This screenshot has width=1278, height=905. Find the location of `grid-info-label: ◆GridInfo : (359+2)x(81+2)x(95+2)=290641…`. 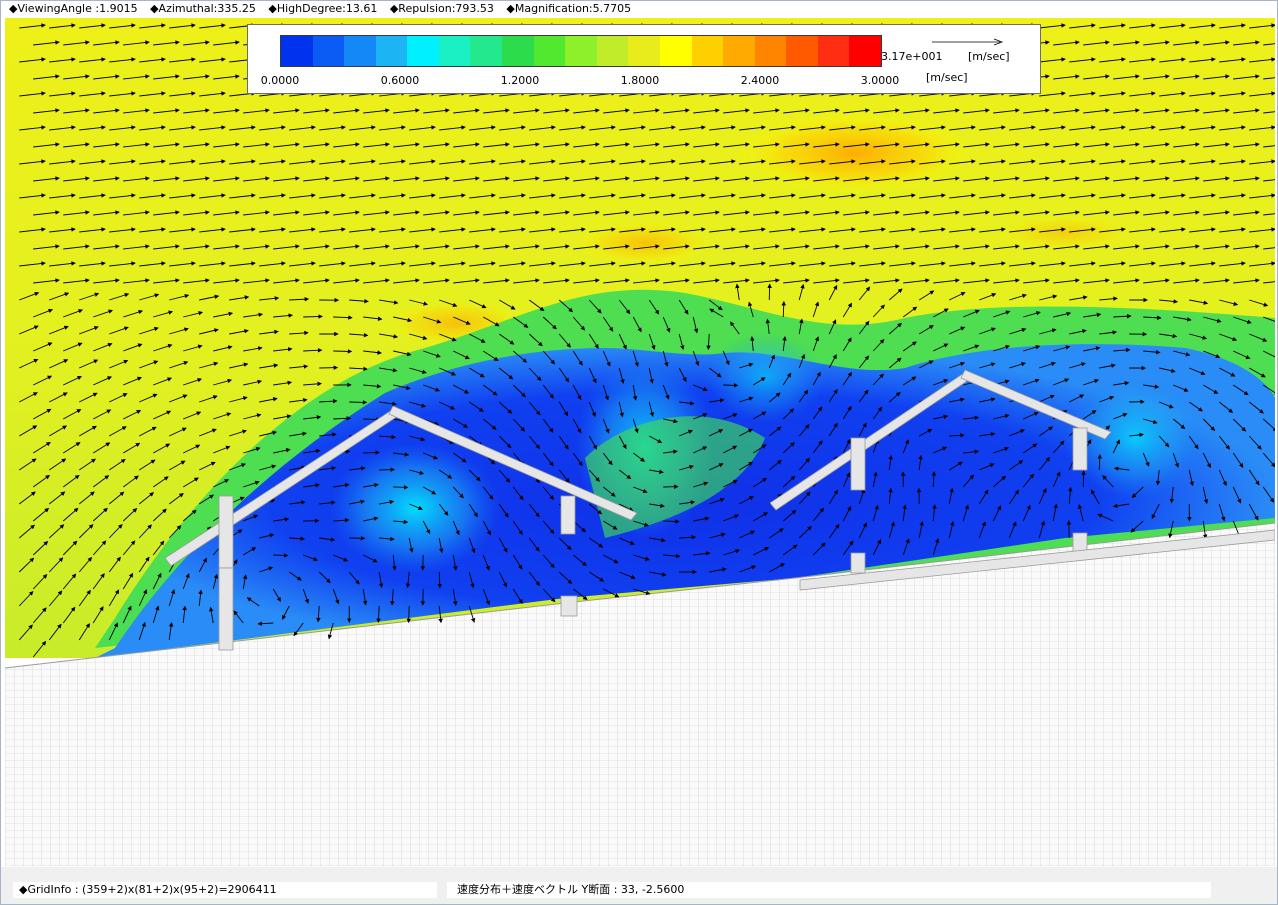

grid-info-label: ◆GridInfo : (359+2)x(81+2)x(95+2)=290641… is located at coordinates (225, 890).